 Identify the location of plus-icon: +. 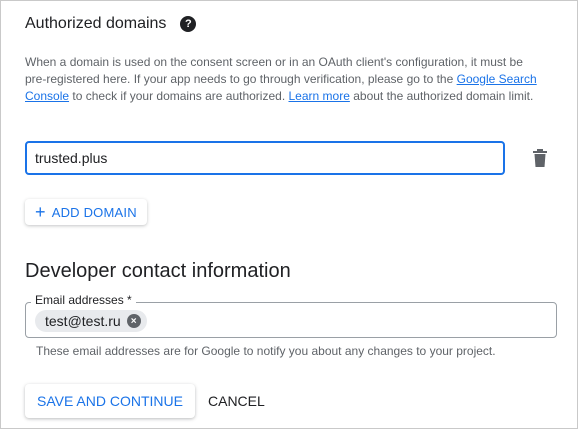
(40, 212).